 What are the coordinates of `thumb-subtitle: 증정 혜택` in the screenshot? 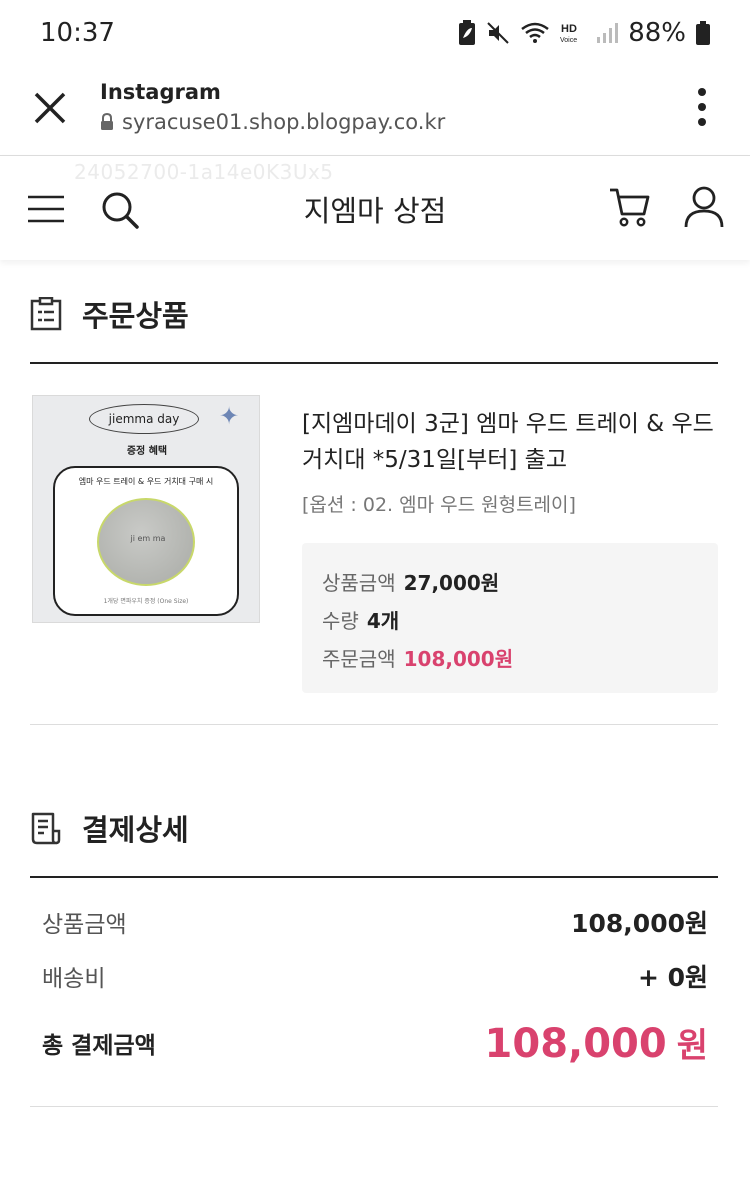 It's located at (147, 451).